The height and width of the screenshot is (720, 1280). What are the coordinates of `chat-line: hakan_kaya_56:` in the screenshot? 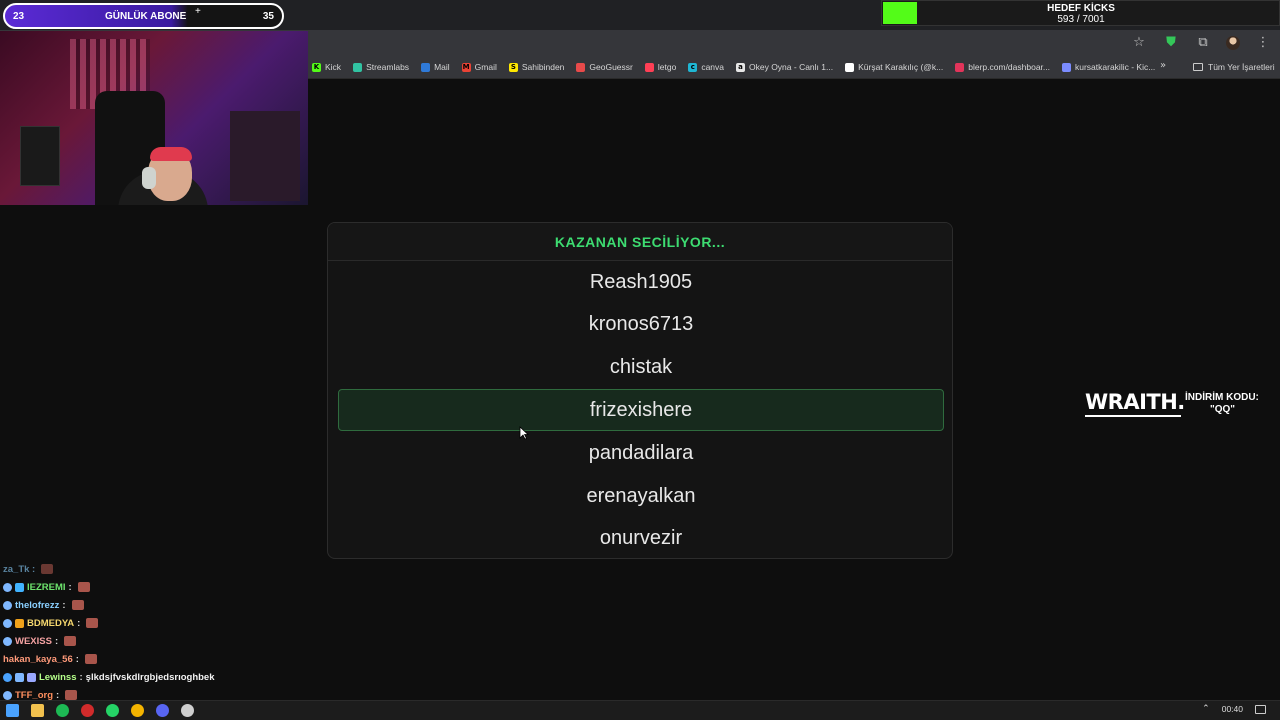 It's located at (50, 659).